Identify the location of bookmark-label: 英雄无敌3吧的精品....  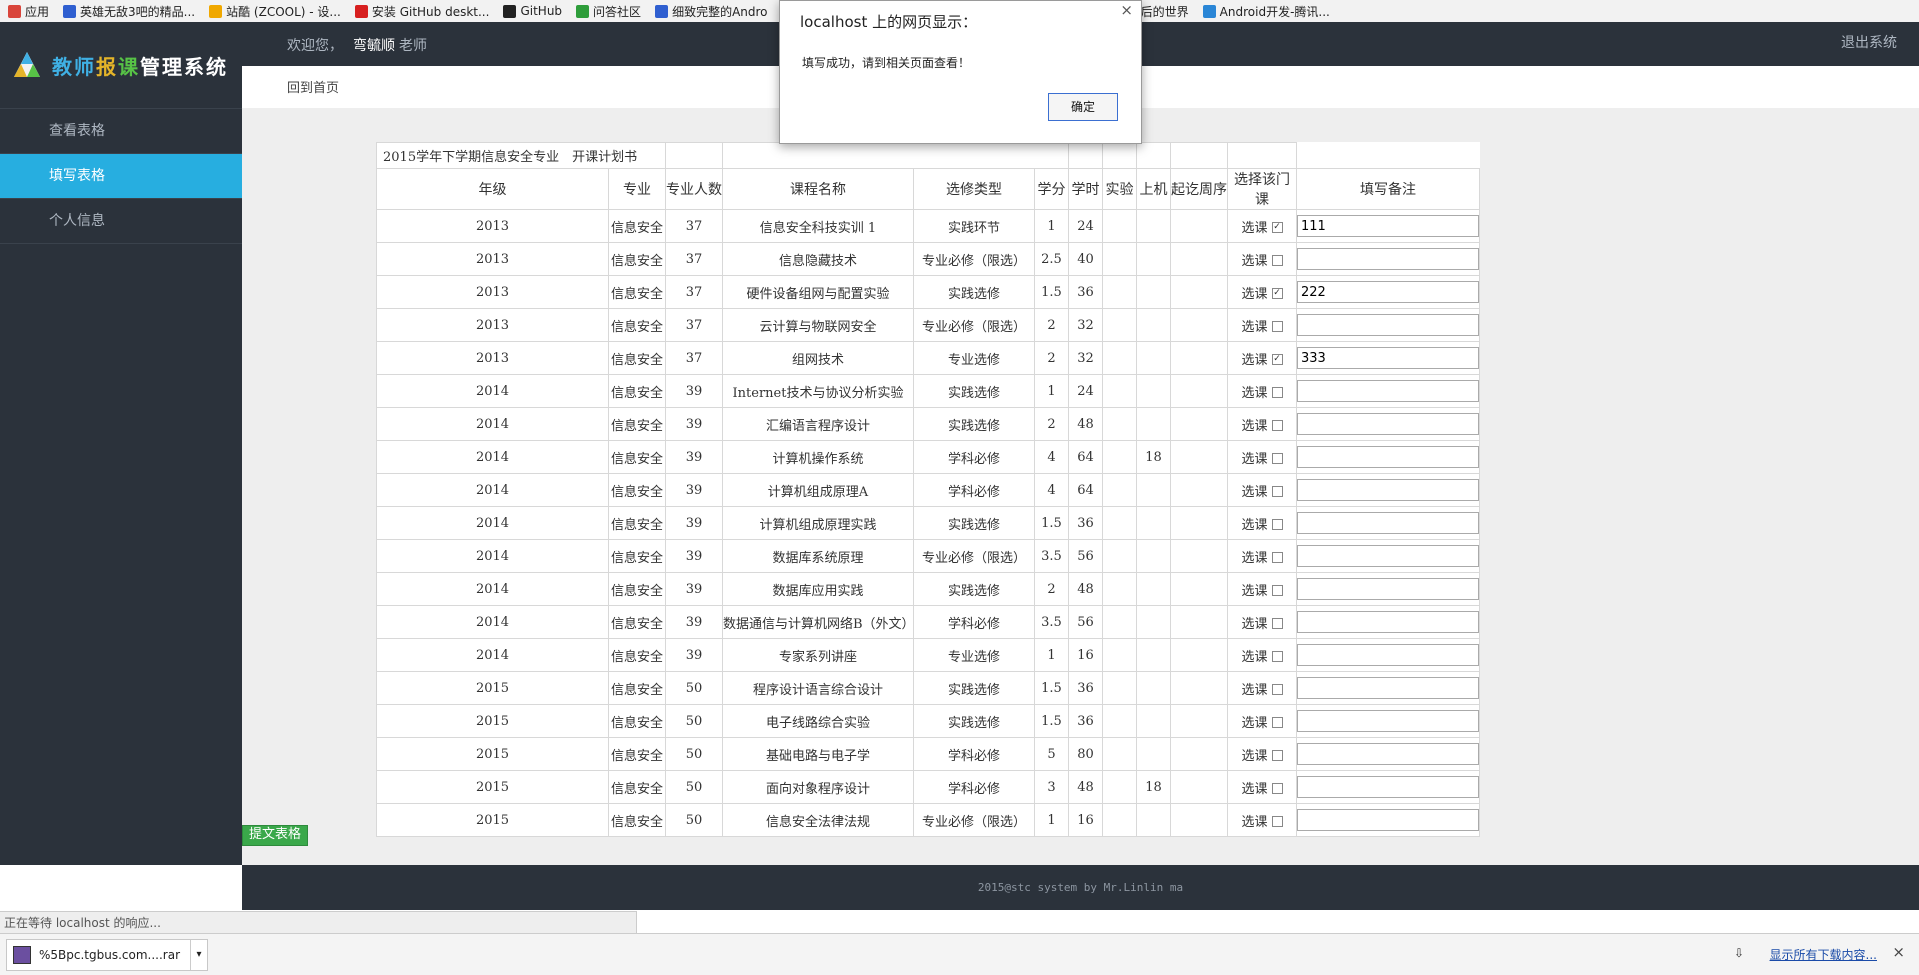
(138, 11).